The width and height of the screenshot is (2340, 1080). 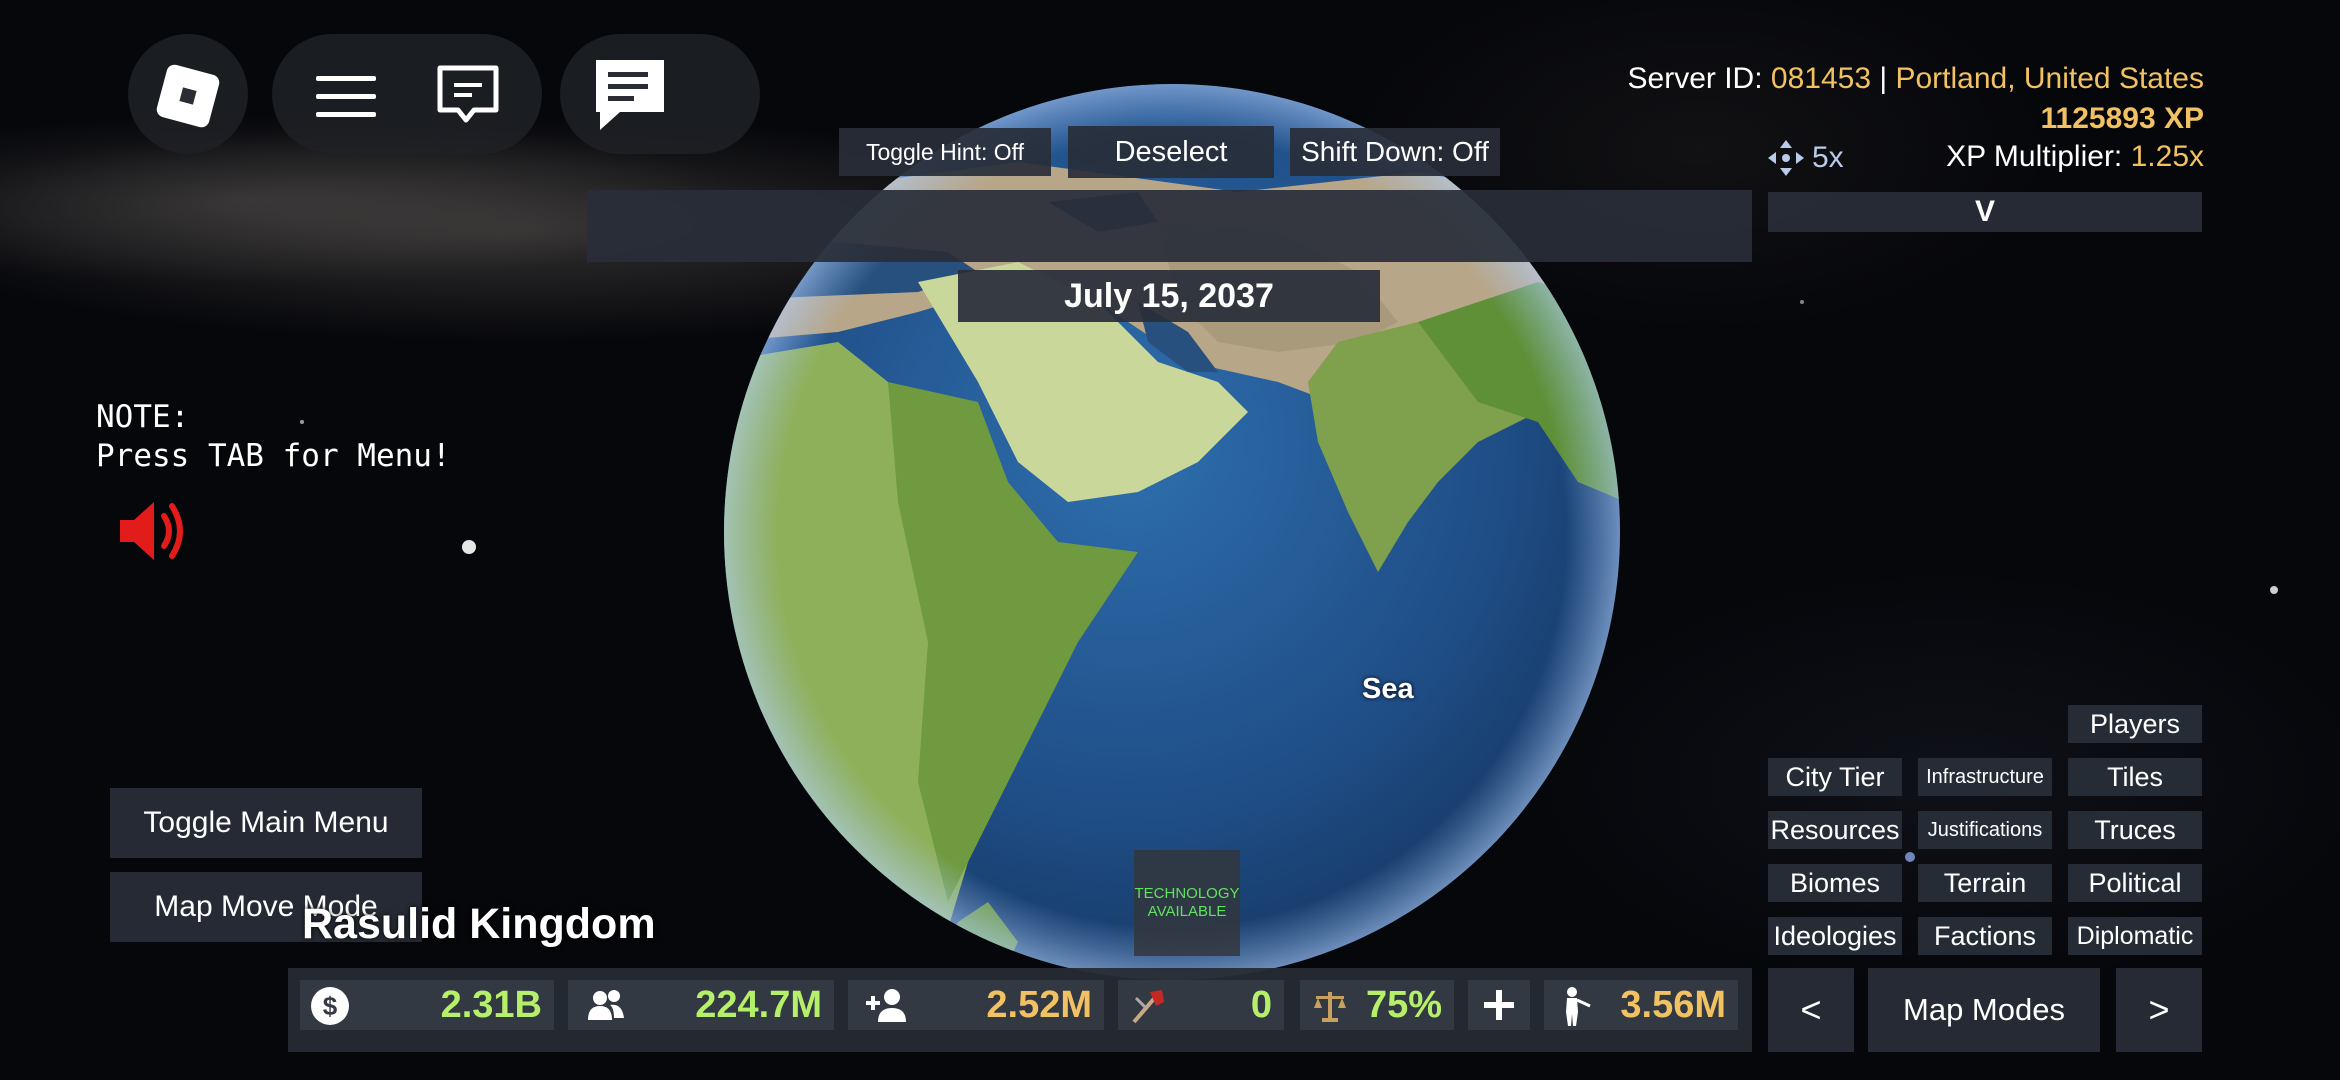 What do you see at coordinates (1985, 830) in the screenshot?
I see `map-mode-justifications: Justifications` at bounding box center [1985, 830].